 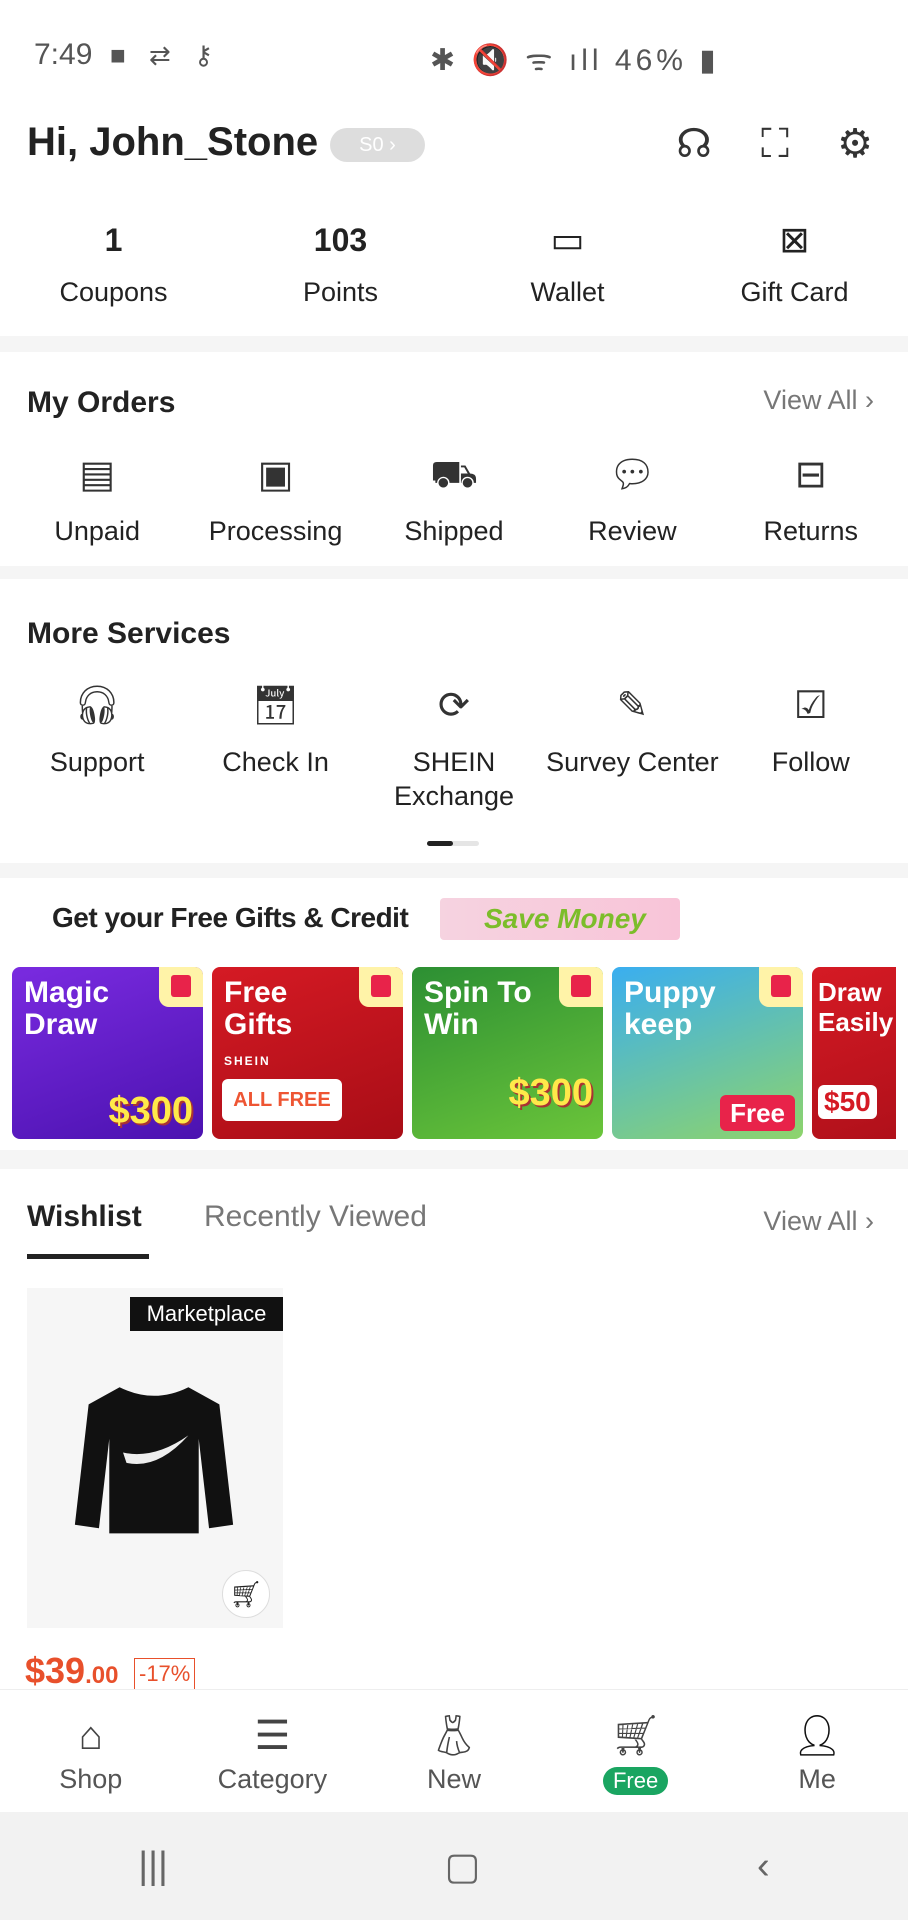 What do you see at coordinates (97, 531) in the screenshot?
I see `label: Unpaid` at bounding box center [97, 531].